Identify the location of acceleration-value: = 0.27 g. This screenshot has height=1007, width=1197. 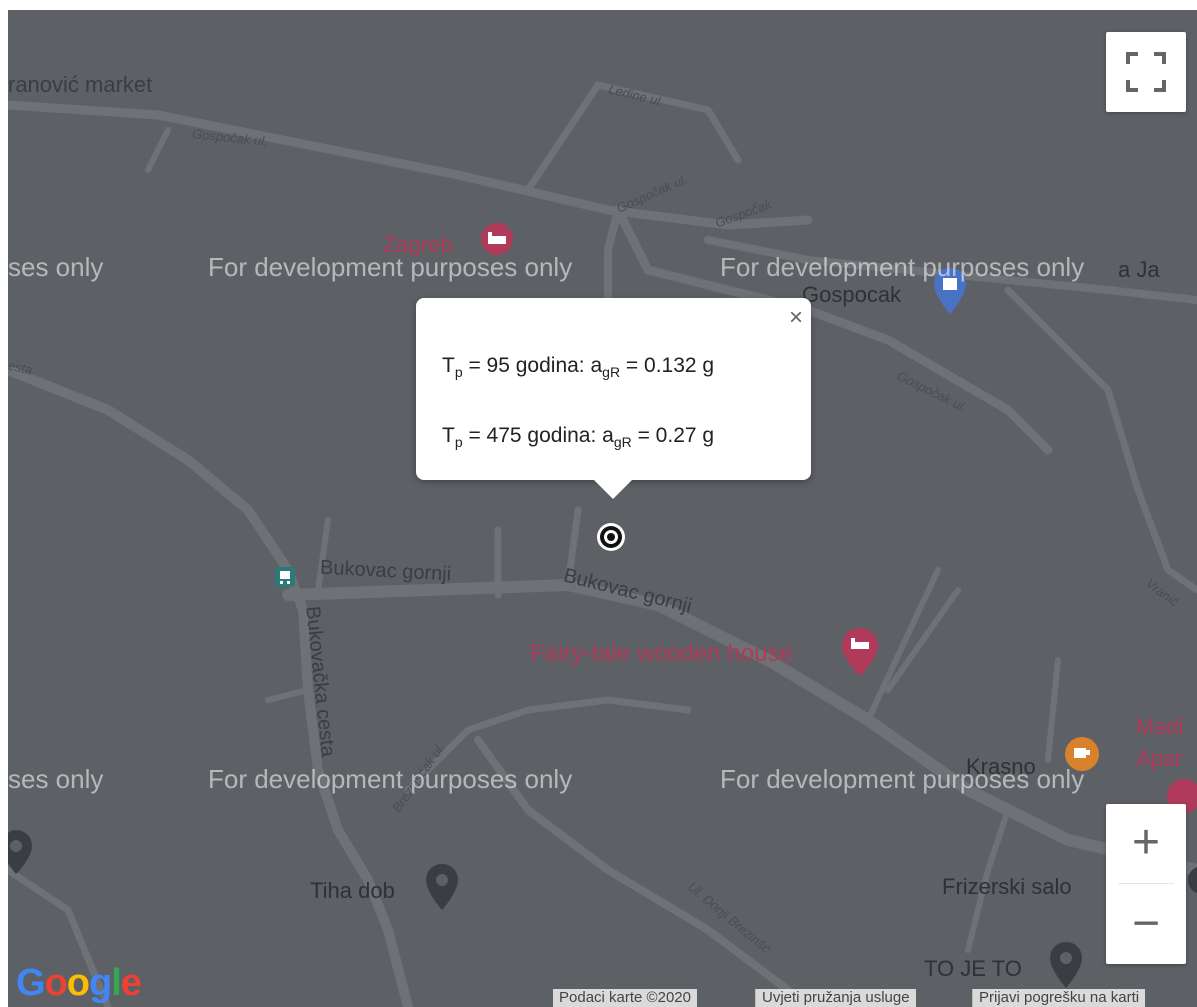
(673, 435).